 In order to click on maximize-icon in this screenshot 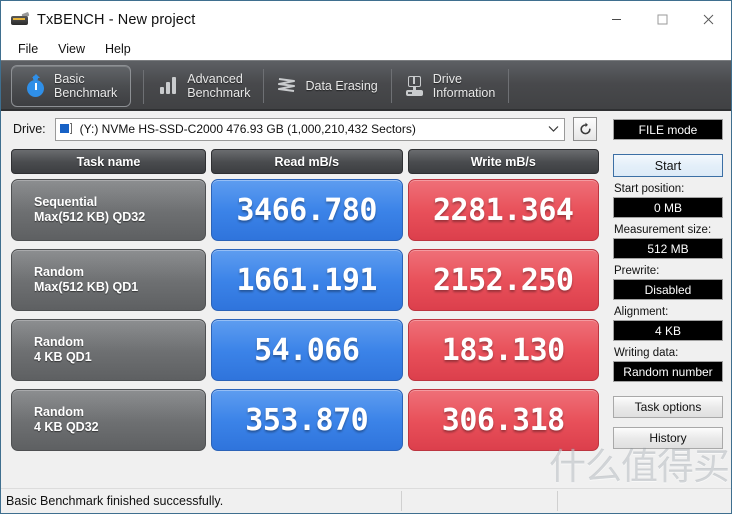, I will do `click(662, 19)`.